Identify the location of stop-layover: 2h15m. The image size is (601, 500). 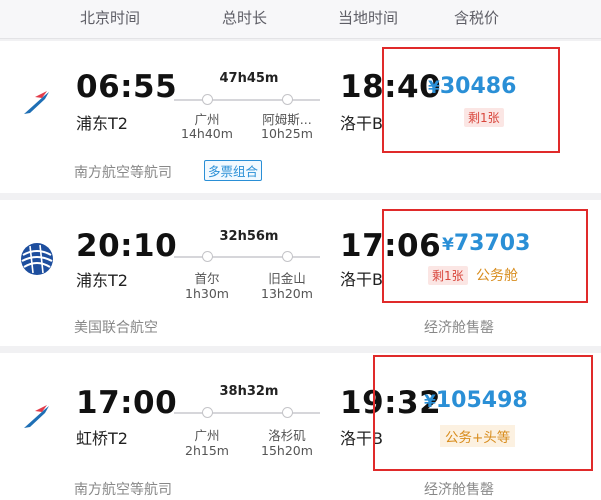
(207, 450).